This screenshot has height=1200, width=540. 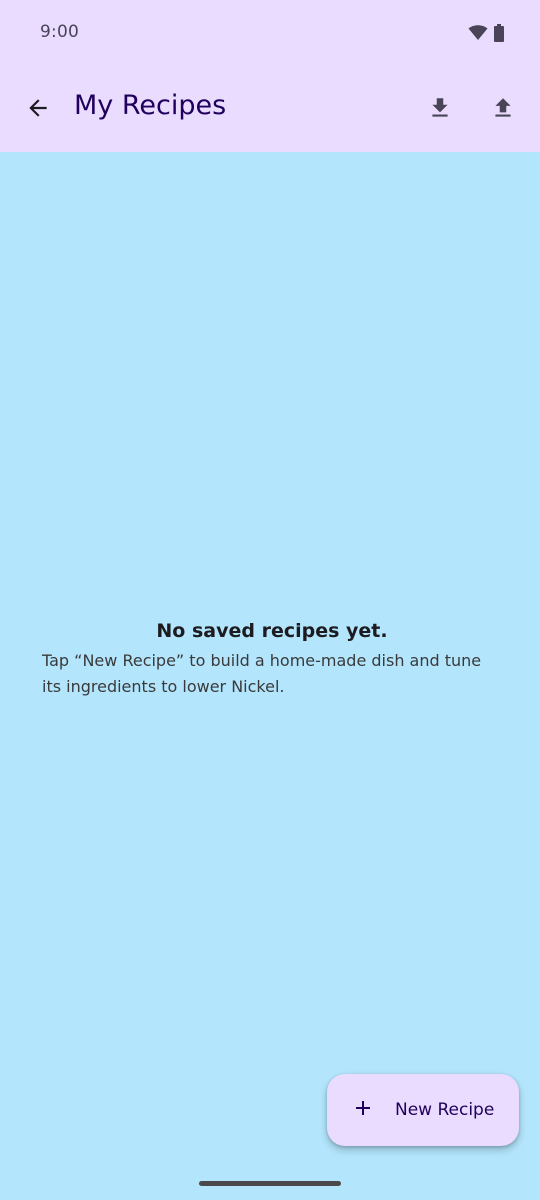 What do you see at coordinates (59, 32) in the screenshot?
I see `status-time: 9:00` at bounding box center [59, 32].